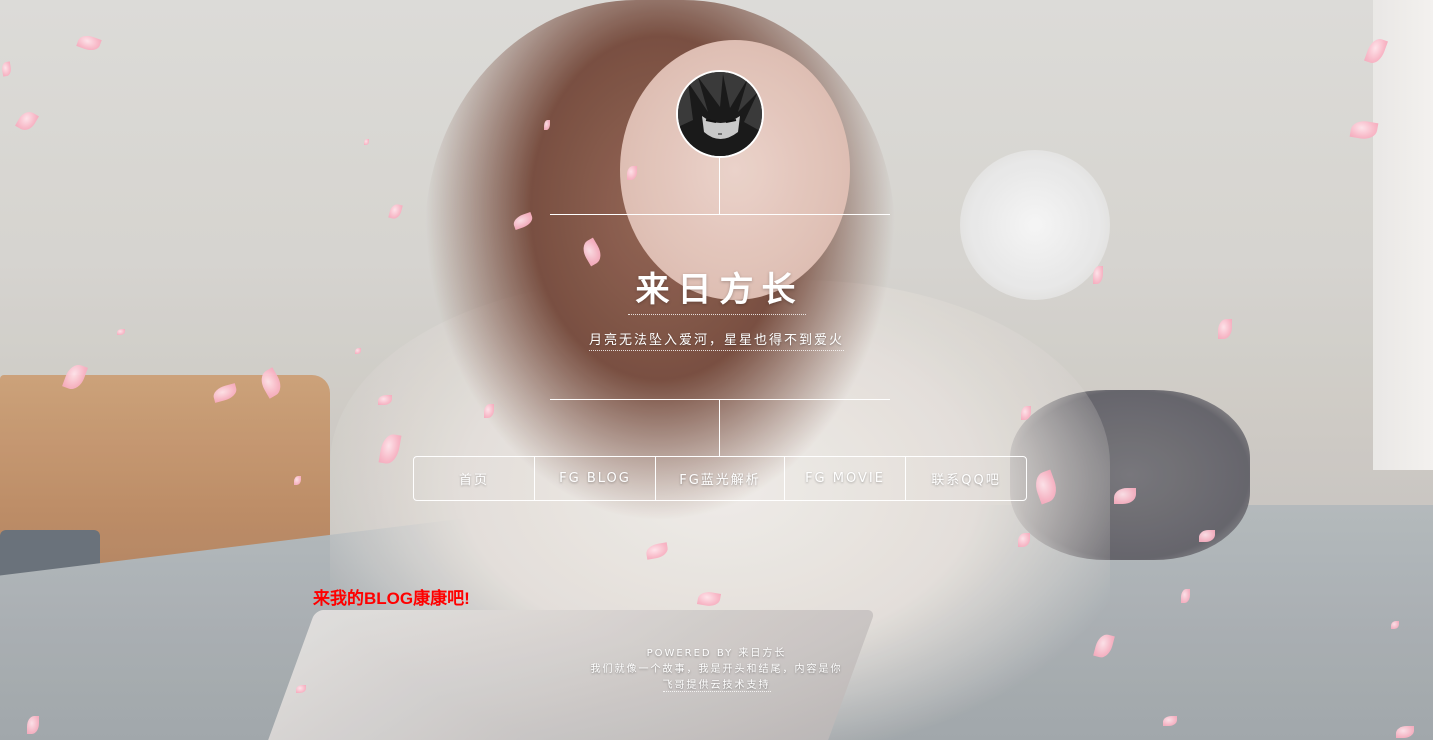 This screenshot has height=740, width=1433. Describe the element at coordinates (391, 596) in the screenshot. I see `promo-link: 来我的BLOG康康吧!` at that location.